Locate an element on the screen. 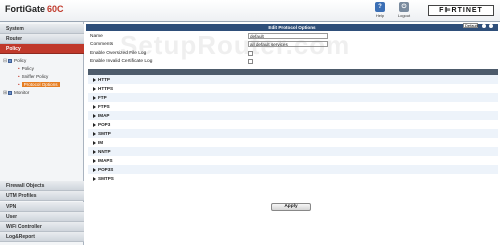 This screenshot has width=500, height=245. tree-item-policy: ⊟ Policy is located at coordinates (14, 61).